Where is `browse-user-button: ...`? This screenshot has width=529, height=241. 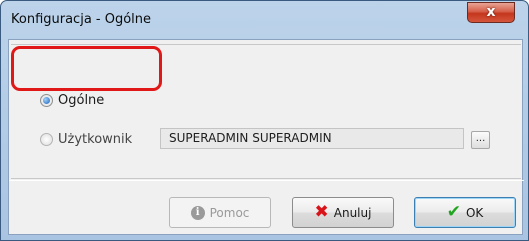 browse-user-button: ... is located at coordinates (480, 140).